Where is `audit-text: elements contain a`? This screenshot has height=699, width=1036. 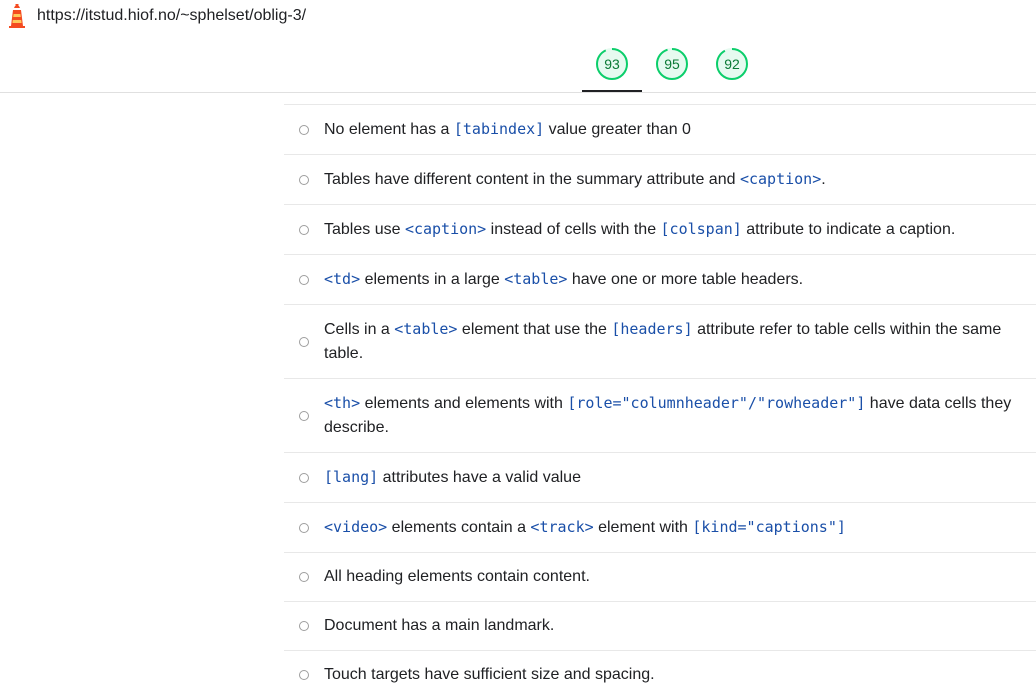
audit-text: elements contain a is located at coordinates (459, 527).